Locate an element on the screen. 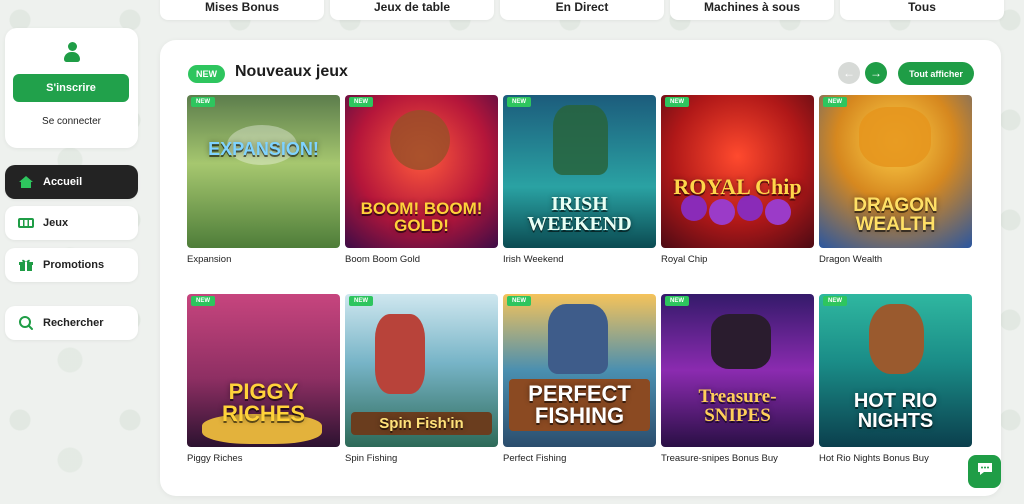 The height and width of the screenshot is (504, 1024). game-card: NEW PIGGY RICHES Piggy Riches is located at coordinates (263, 393).